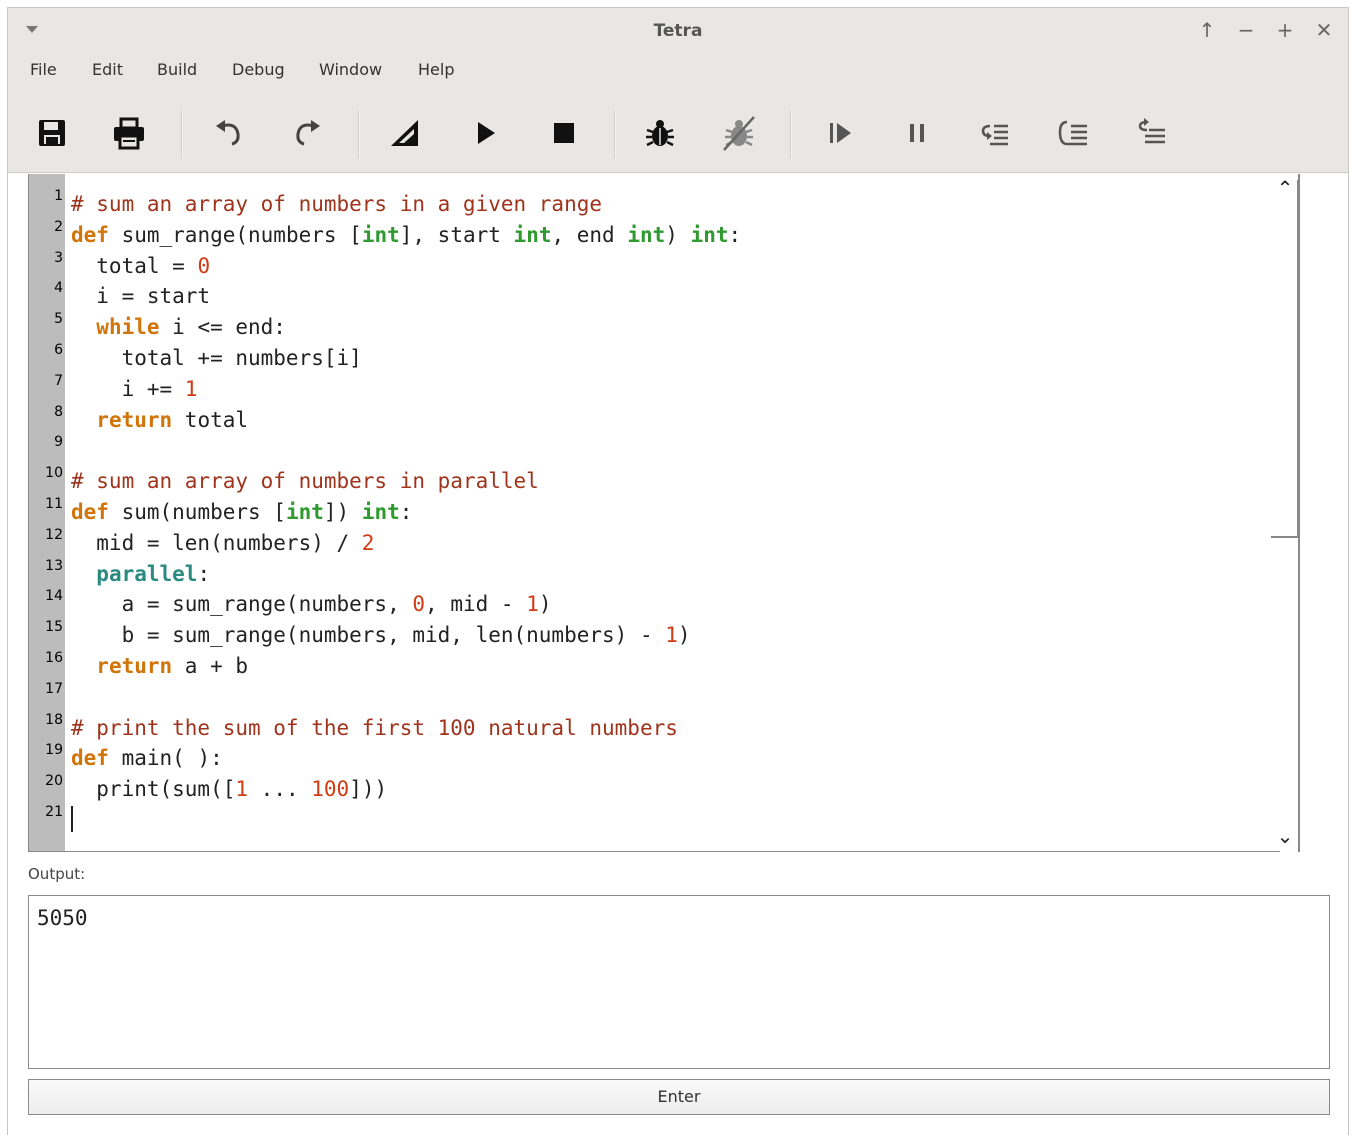  What do you see at coordinates (679, 982) in the screenshot?
I see `output-area: 5050` at bounding box center [679, 982].